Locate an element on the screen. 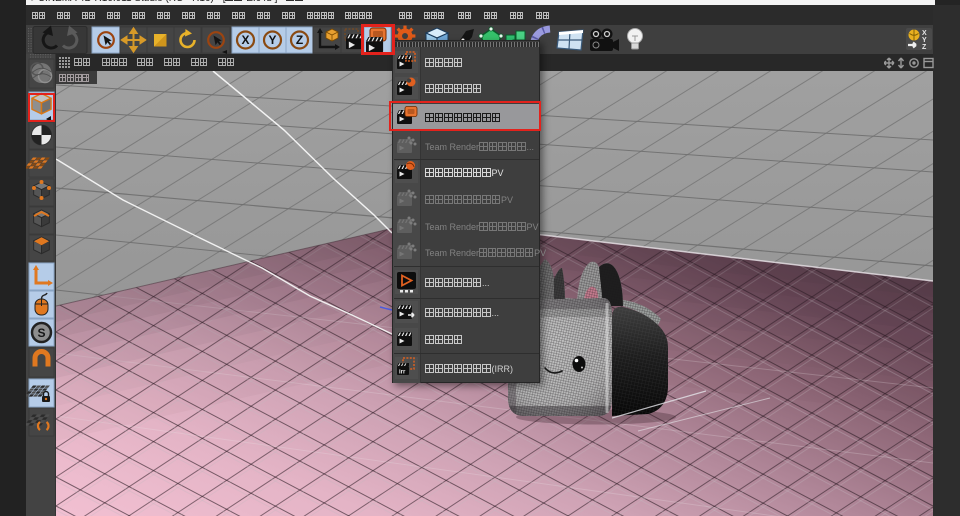 Image resolution: width=960 pixels, height=516 pixels. svg-text: S is located at coordinates (41, 333).